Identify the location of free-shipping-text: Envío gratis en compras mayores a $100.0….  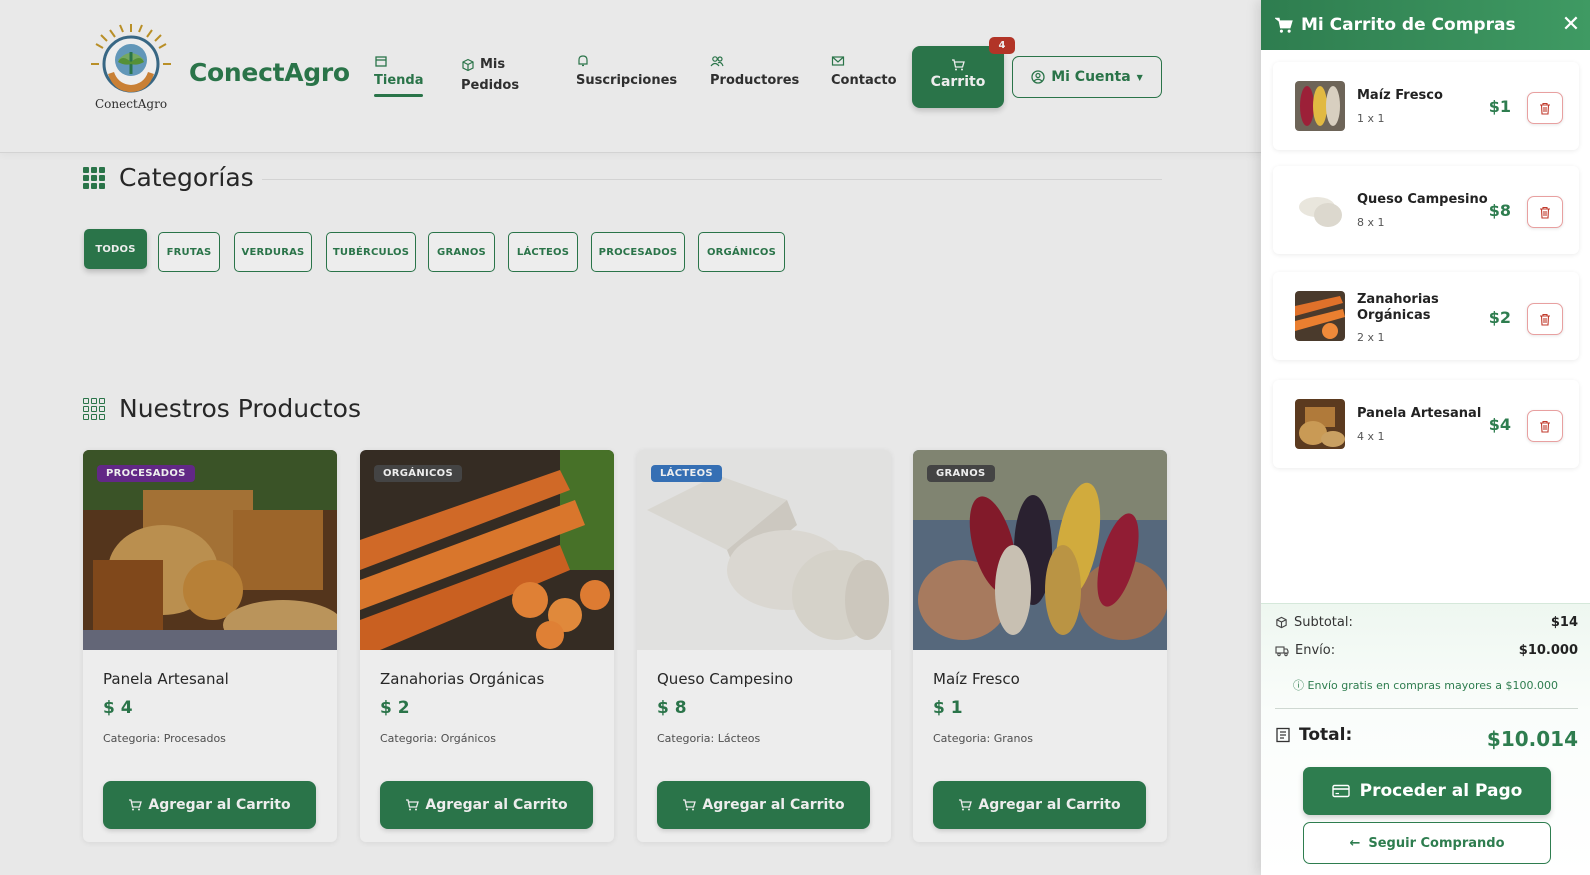
(1432, 685).